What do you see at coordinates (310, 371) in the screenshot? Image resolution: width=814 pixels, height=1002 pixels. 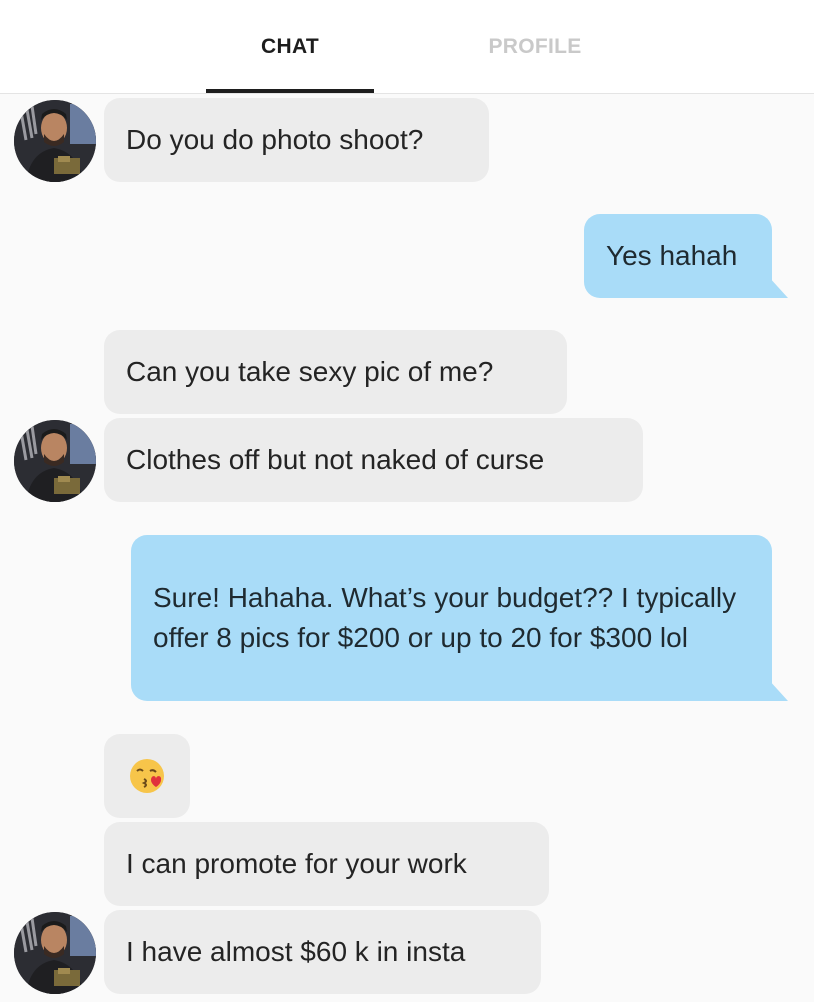 I see `message-text: Can you take sexy pic of me?` at bounding box center [310, 371].